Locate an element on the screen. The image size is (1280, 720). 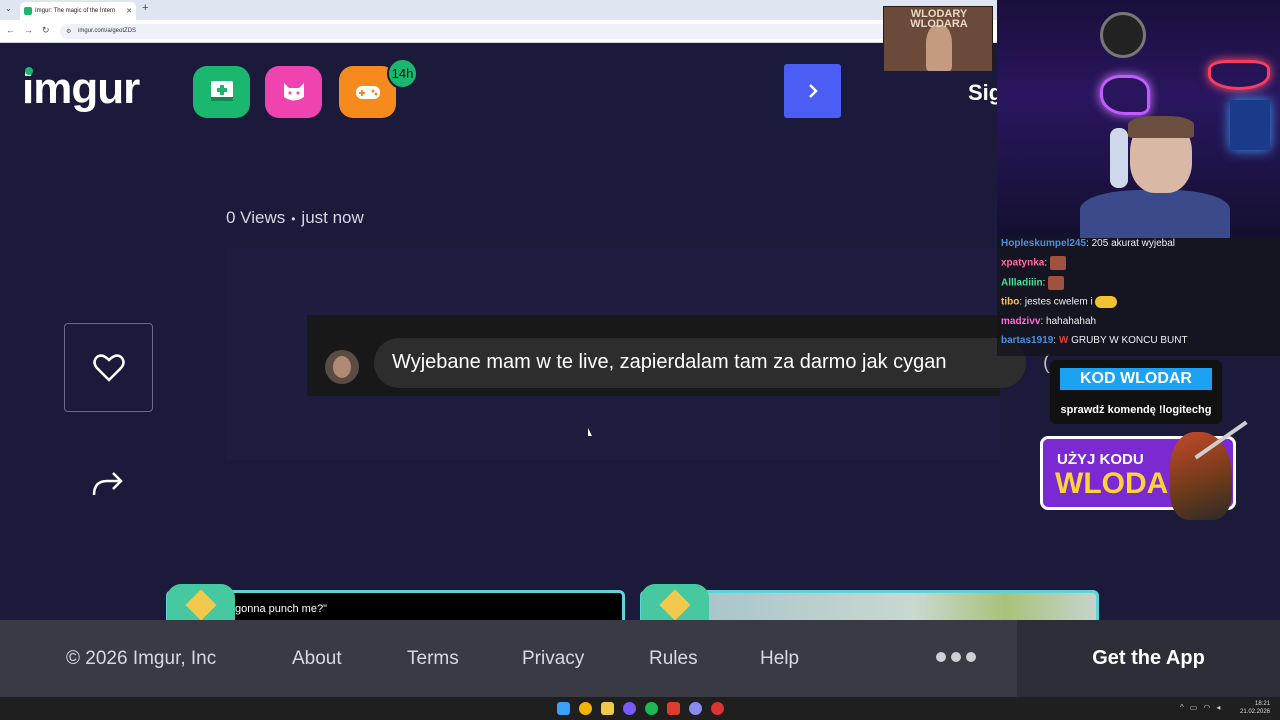
like-button is located at coordinates (108, 367).